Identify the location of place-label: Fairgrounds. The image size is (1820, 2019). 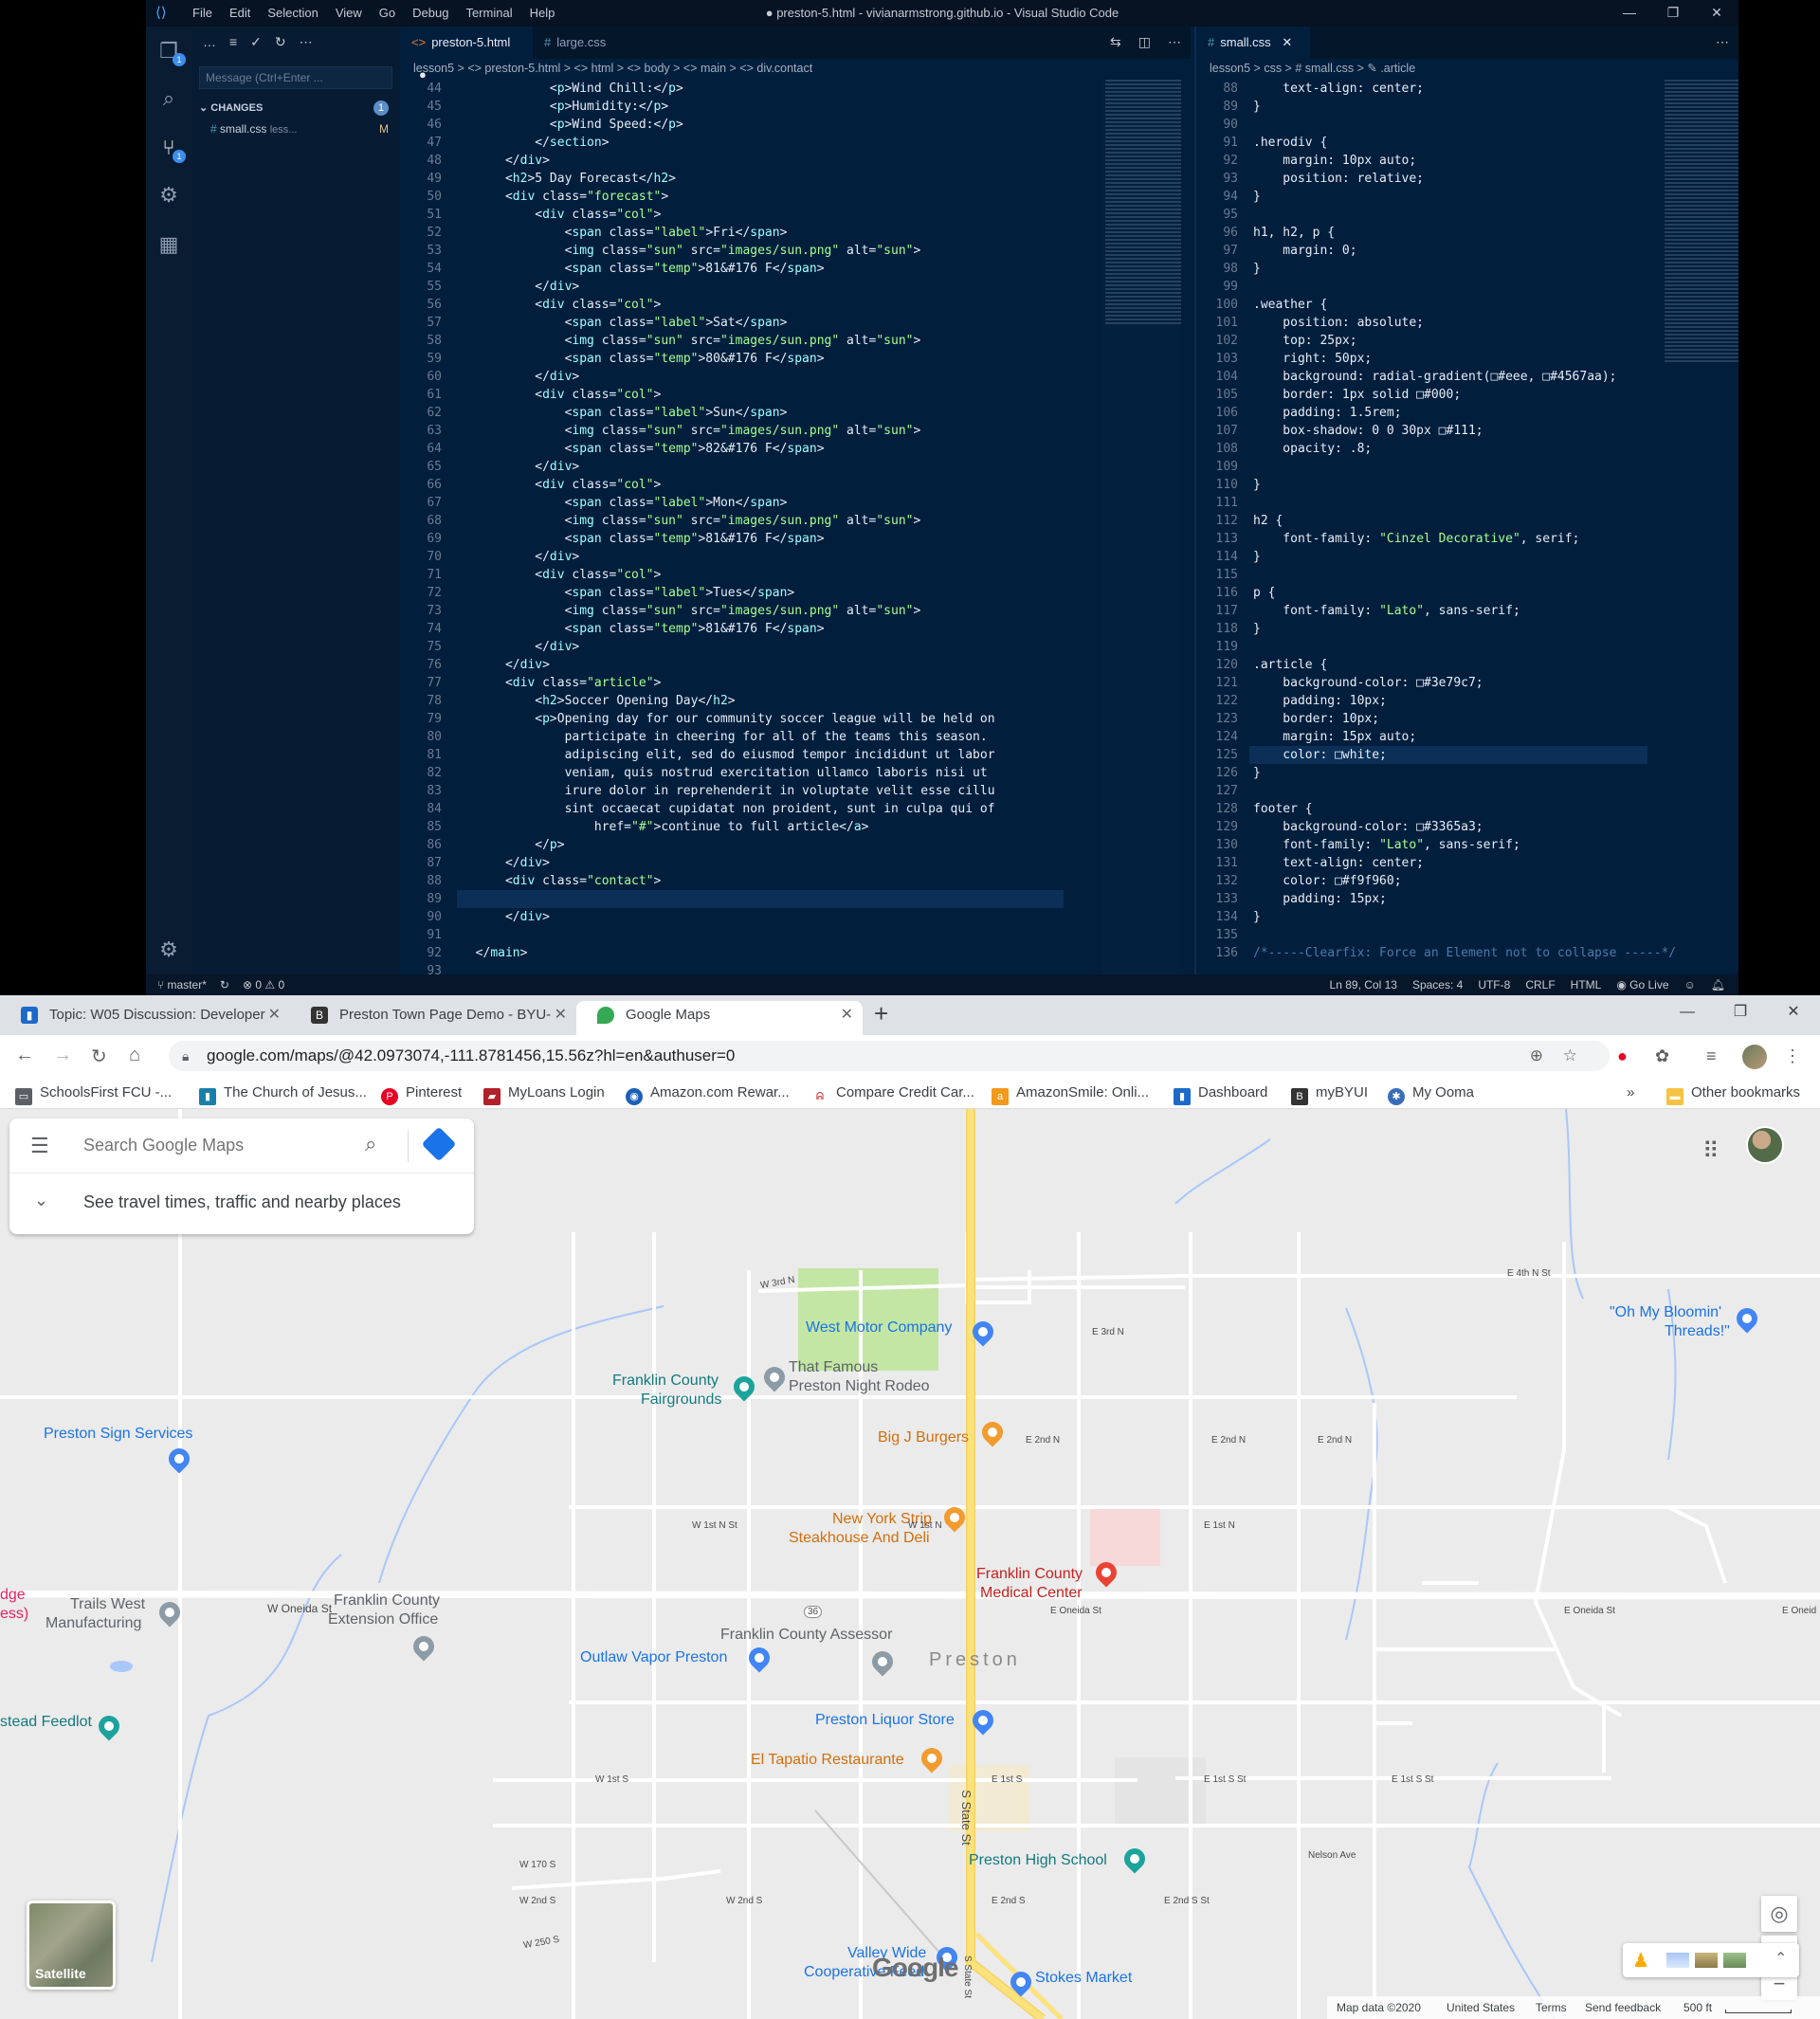
(681, 1400).